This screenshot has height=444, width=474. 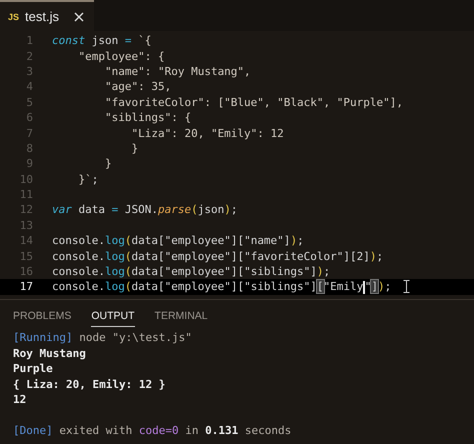 I want to click on line-number: 1, so click(x=29, y=41).